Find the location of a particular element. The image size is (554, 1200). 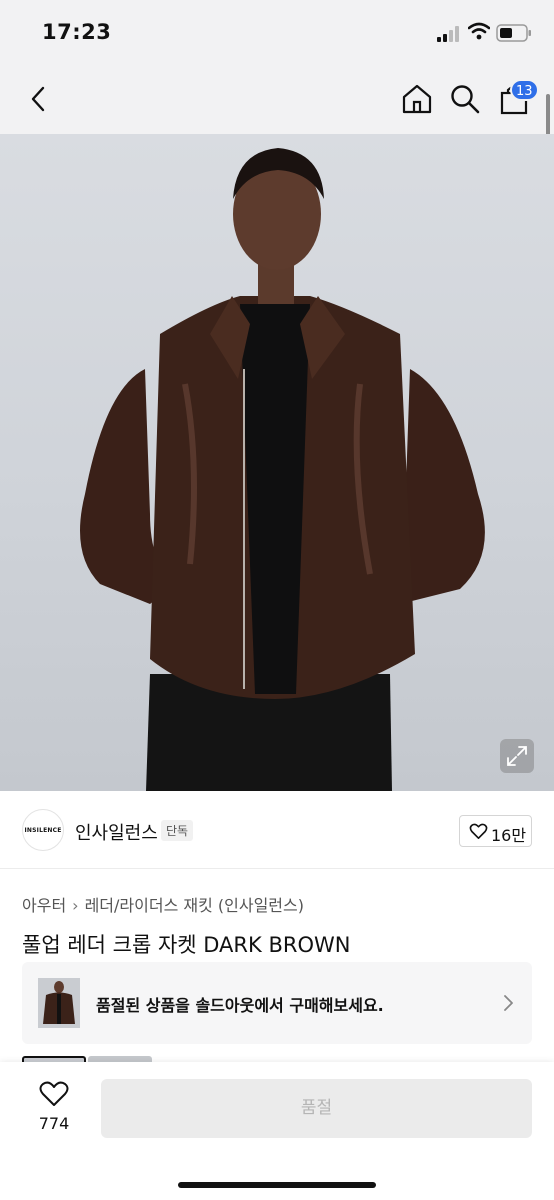

brand-like-count: 16만 is located at coordinates (509, 835).